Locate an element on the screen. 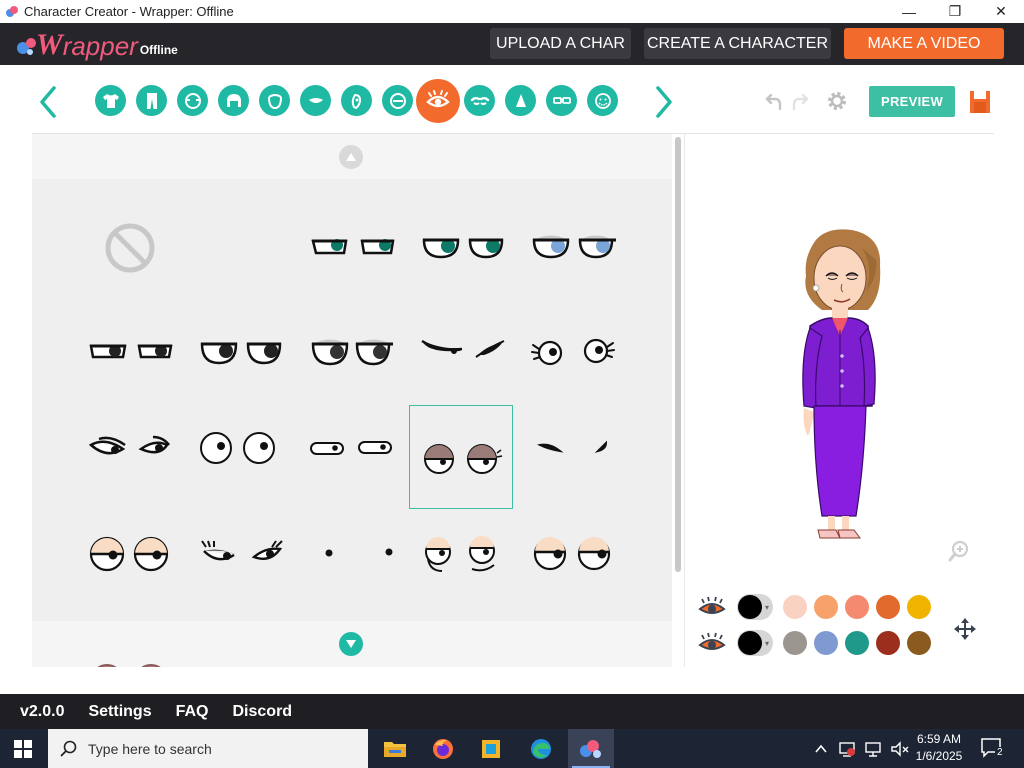 The image size is (1024, 768). redo-icon is located at coordinates (800, 101).